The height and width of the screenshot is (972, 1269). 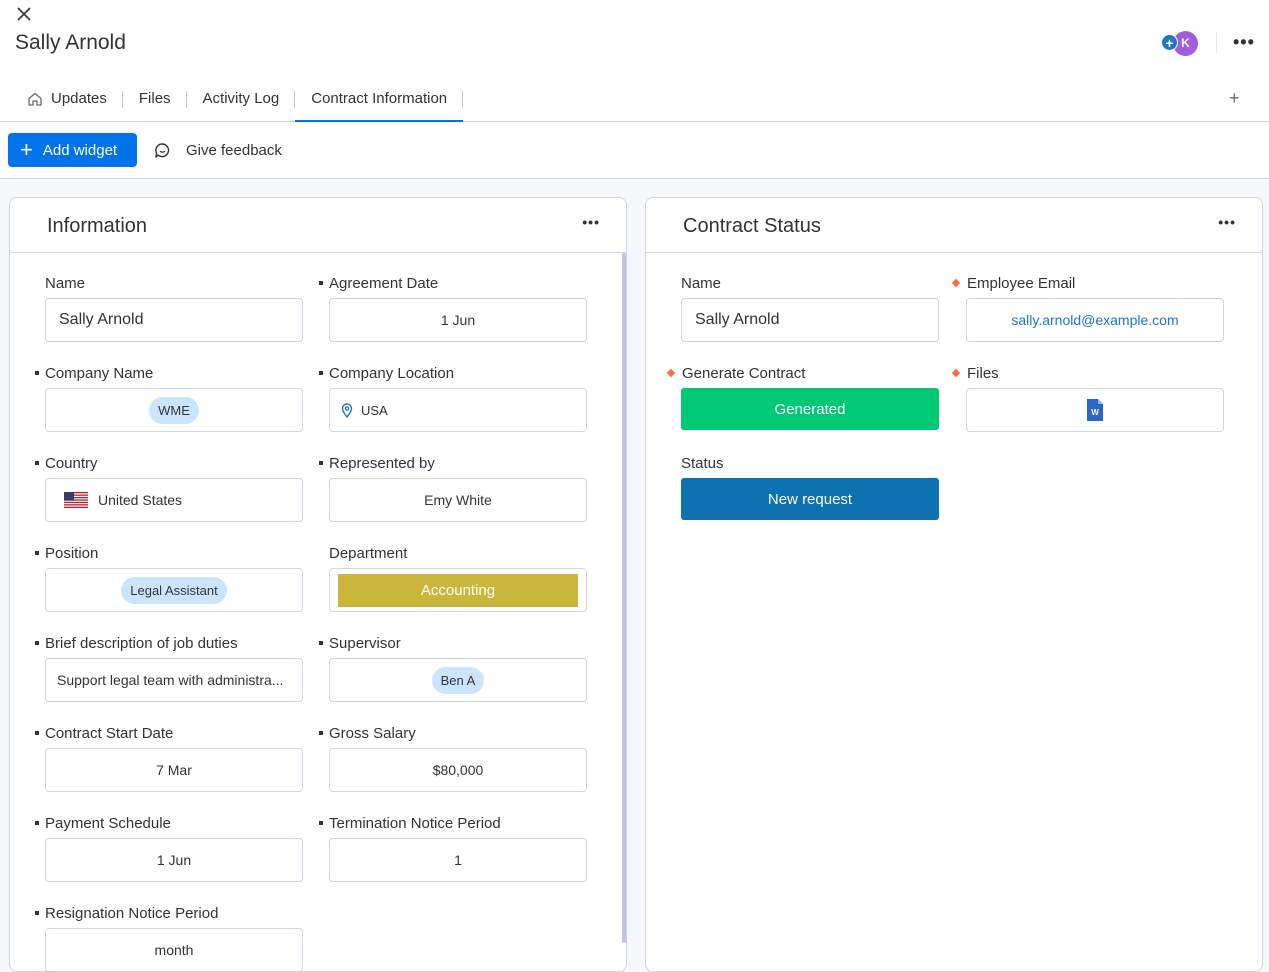 I want to click on add-widget-button: + Add widget, so click(x=72, y=150).